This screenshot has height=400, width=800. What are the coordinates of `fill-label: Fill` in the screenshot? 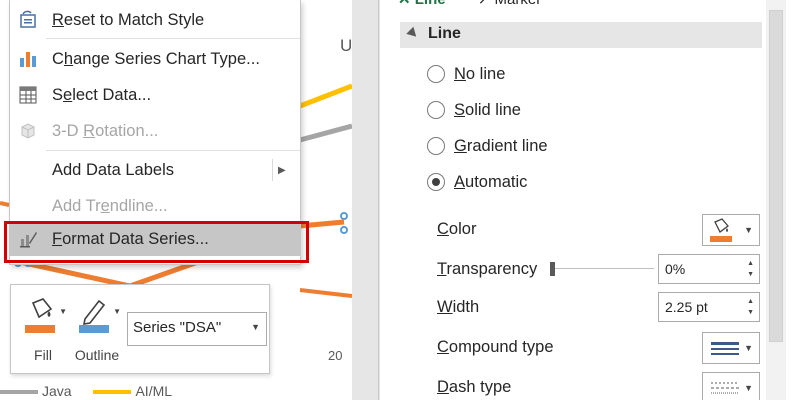 It's located at (43, 355).